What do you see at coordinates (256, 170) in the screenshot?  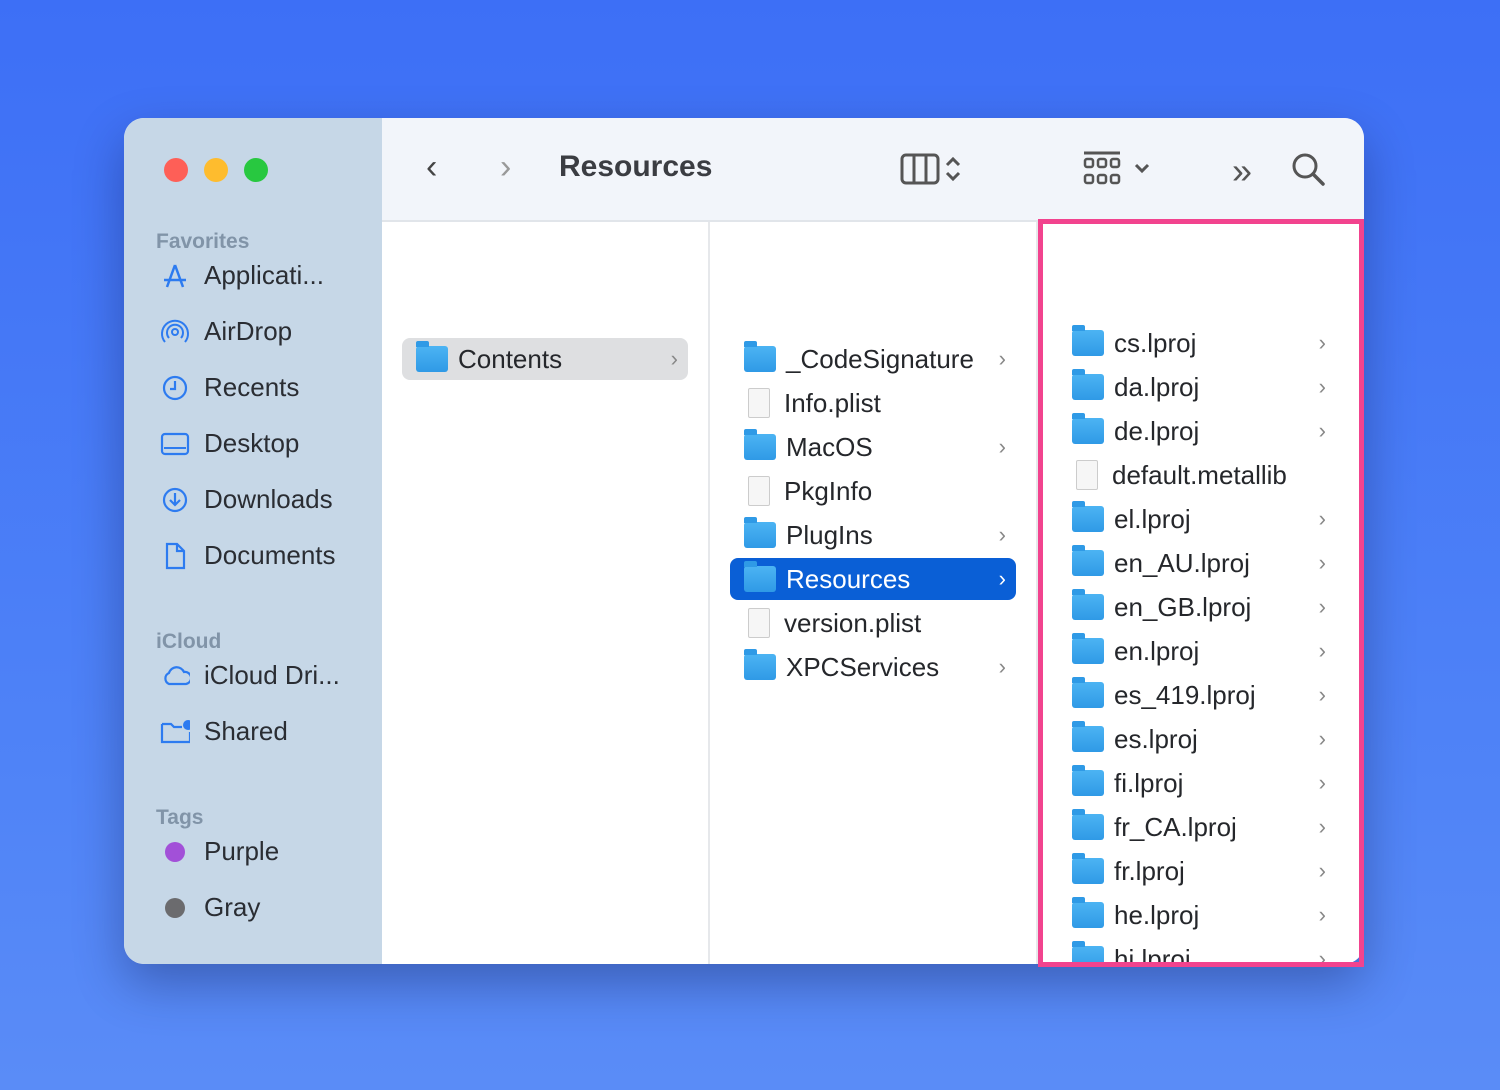 I see `zoom-button` at bounding box center [256, 170].